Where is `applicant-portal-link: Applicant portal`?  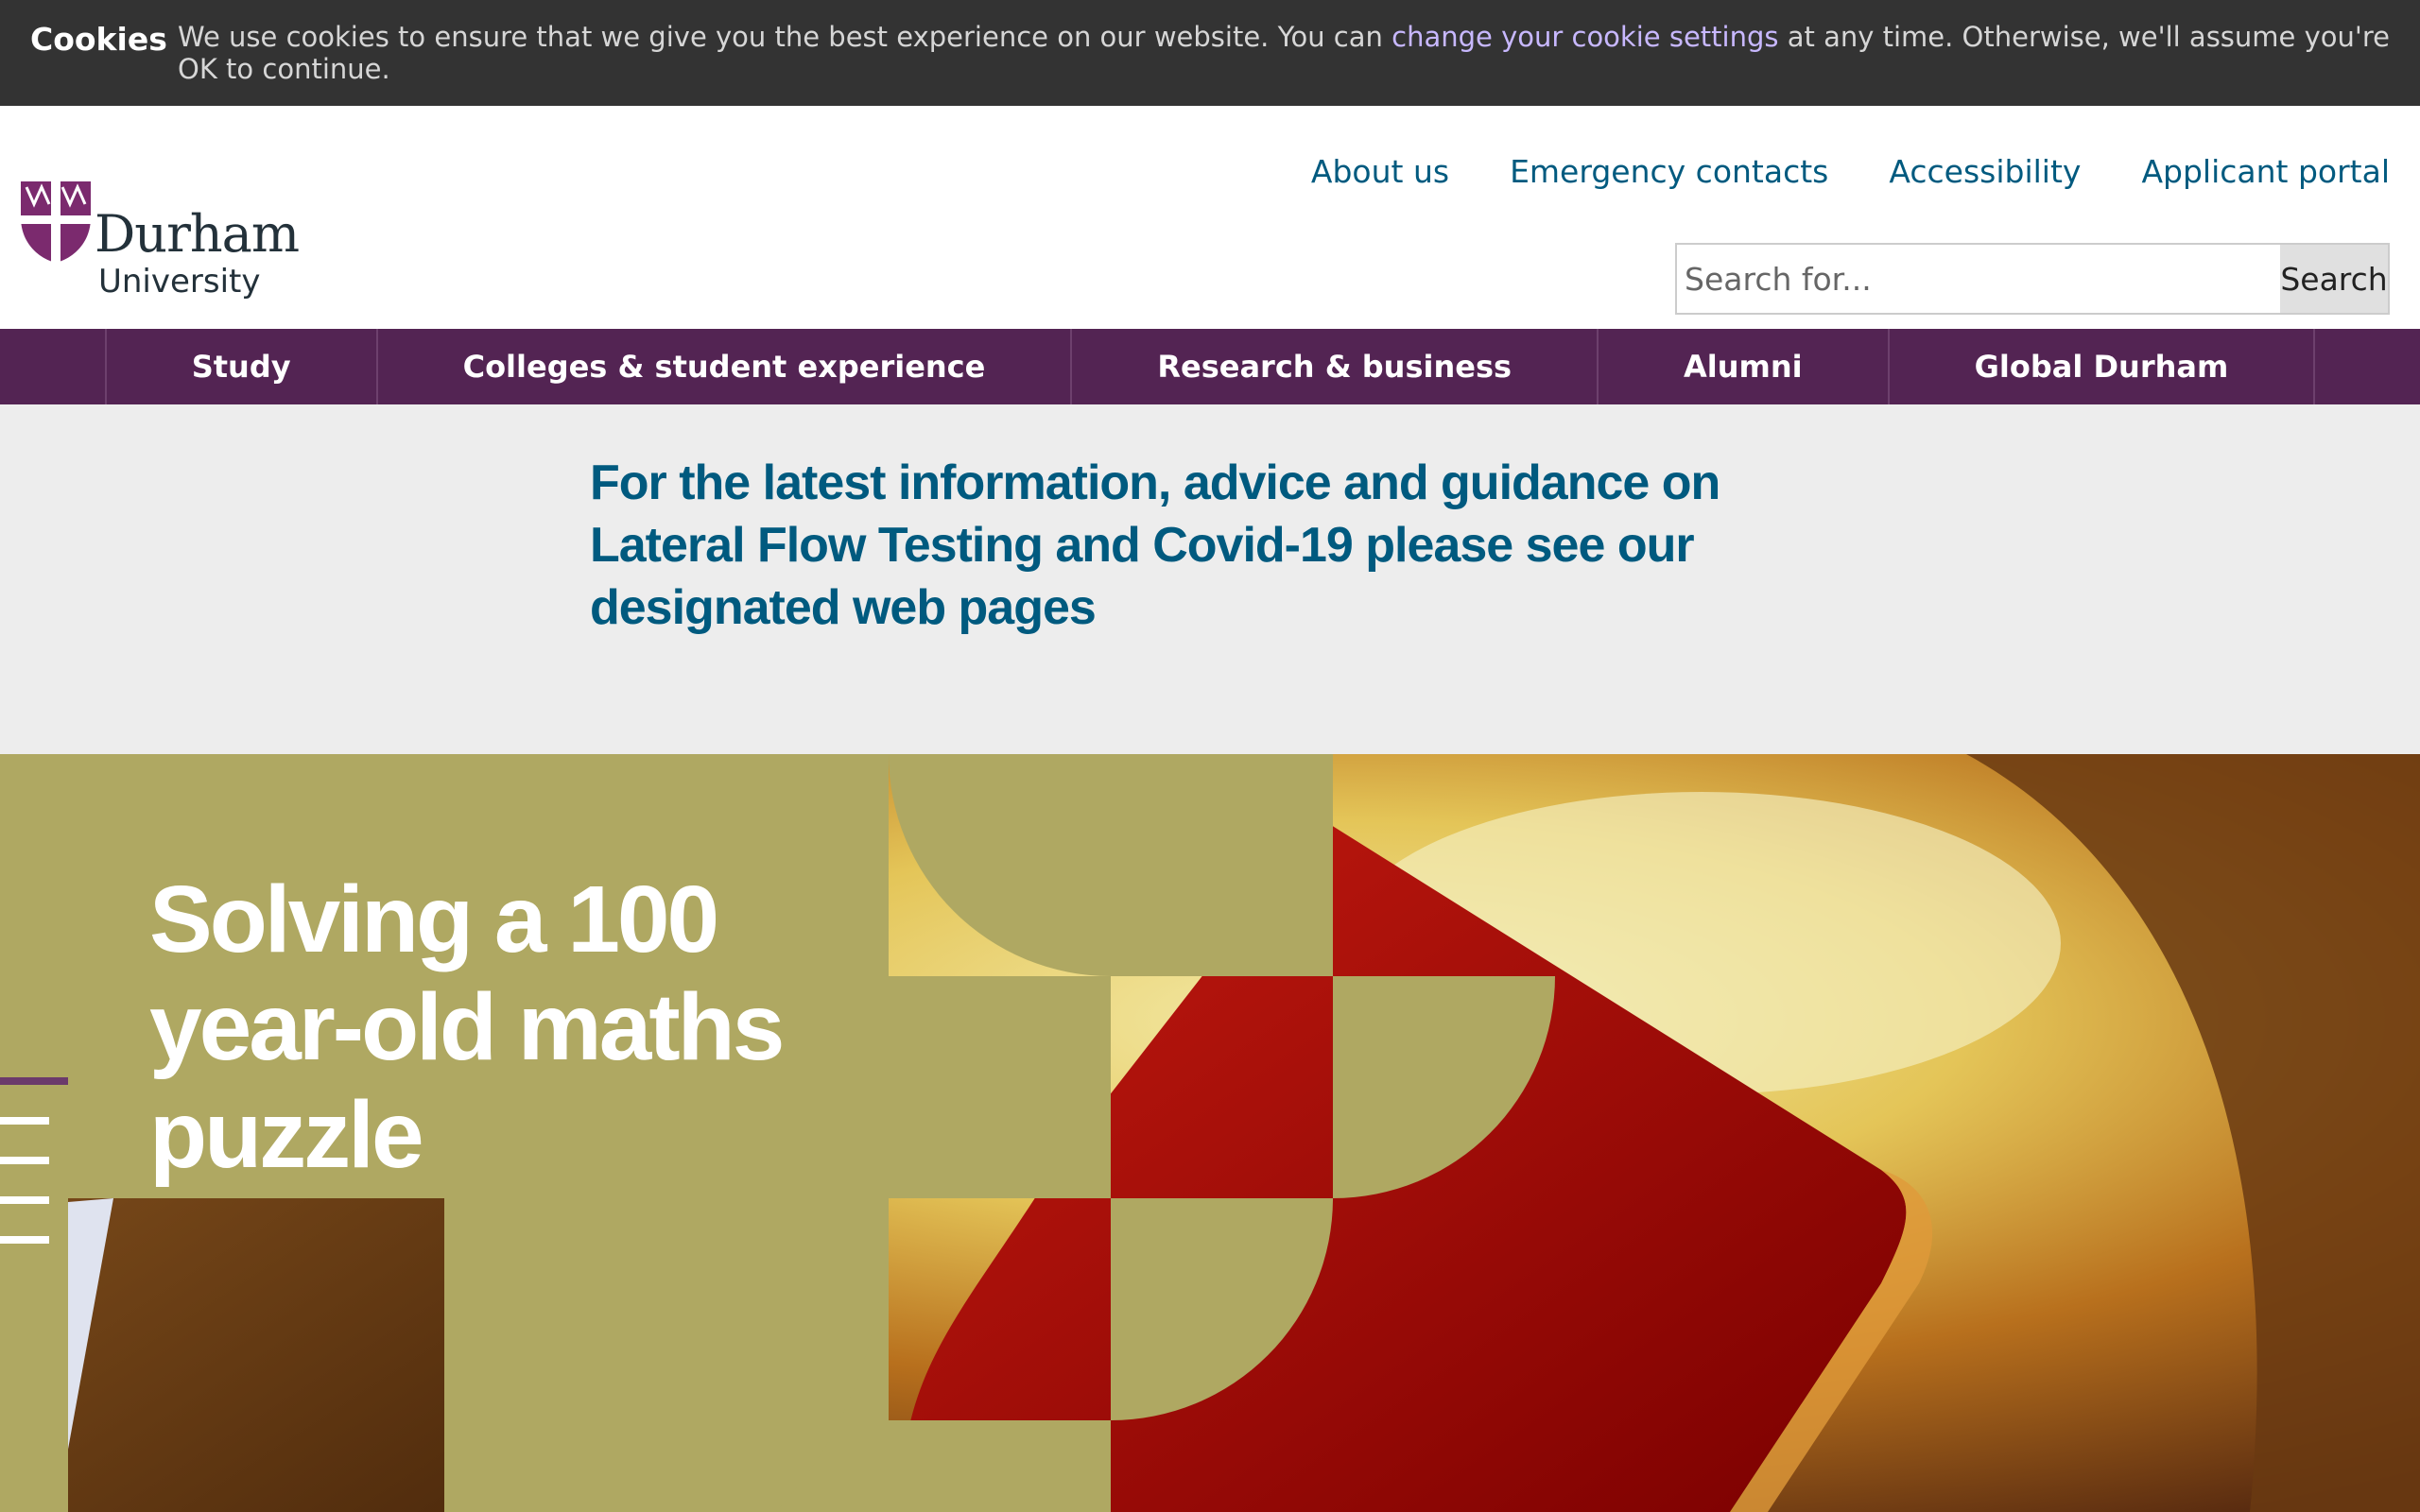
applicant-portal-link: Applicant portal is located at coordinates (2266, 171).